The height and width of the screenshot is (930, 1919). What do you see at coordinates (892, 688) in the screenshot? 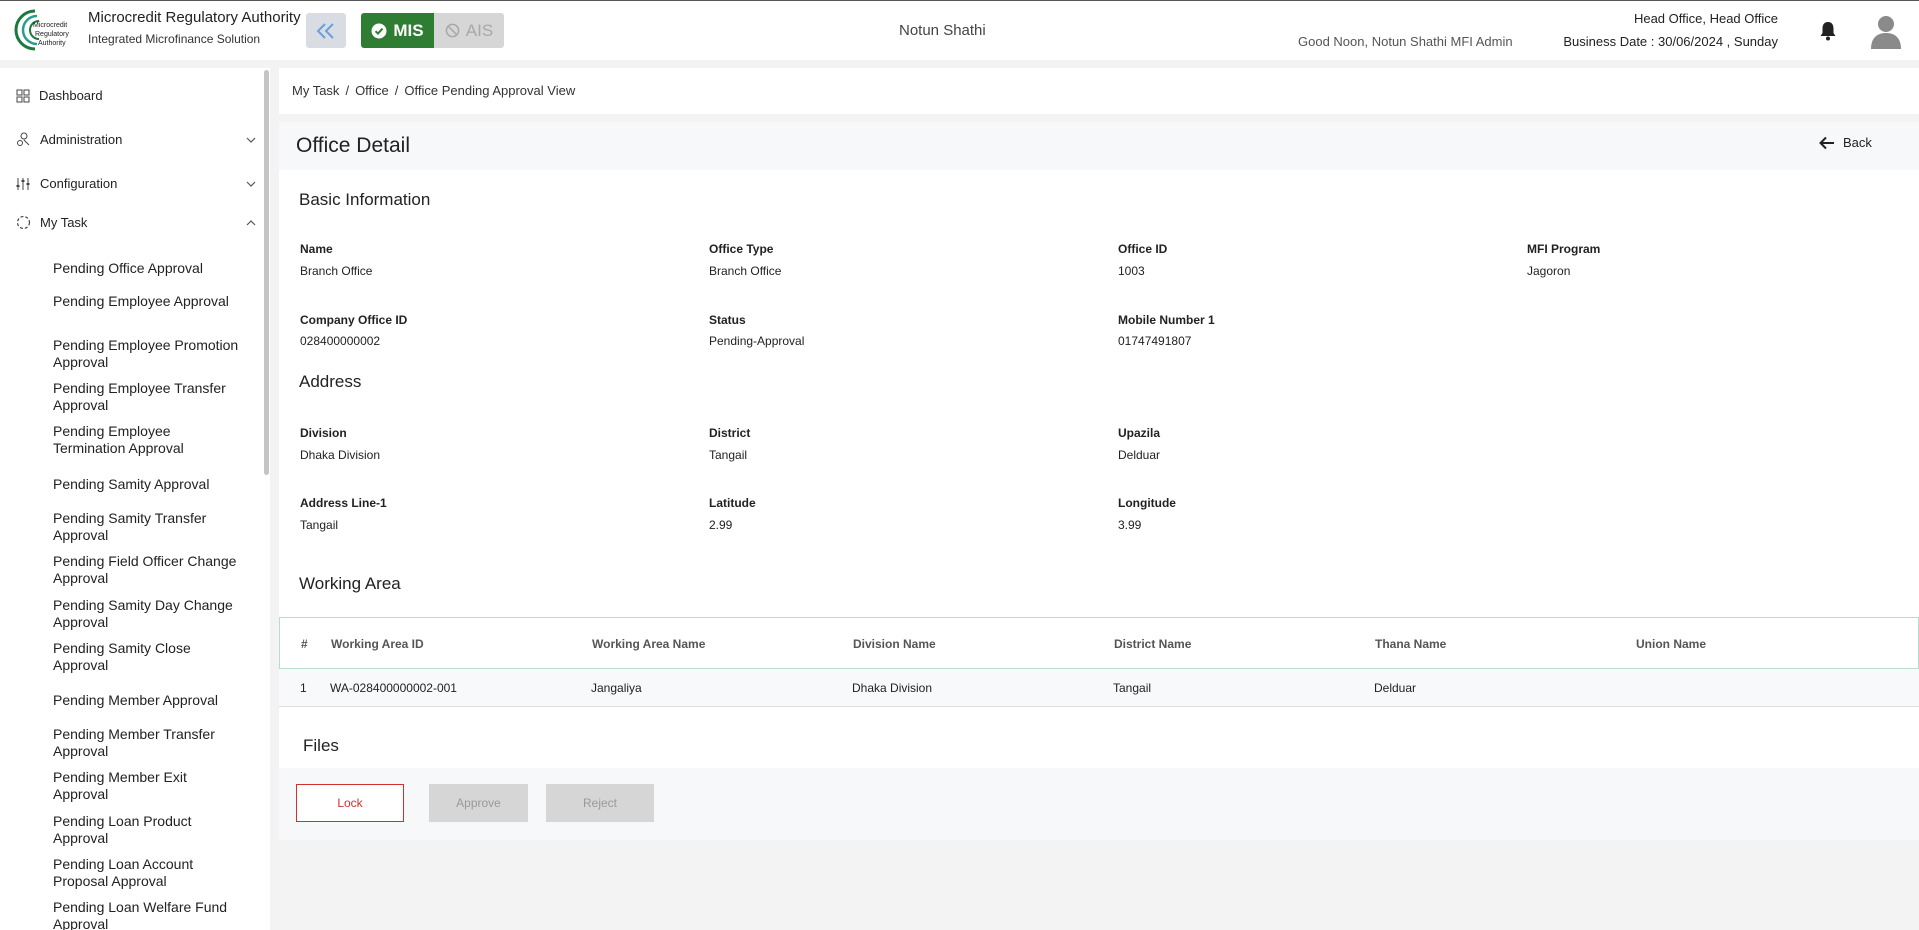
I see `cell-division-name: Dhaka Division` at bounding box center [892, 688].